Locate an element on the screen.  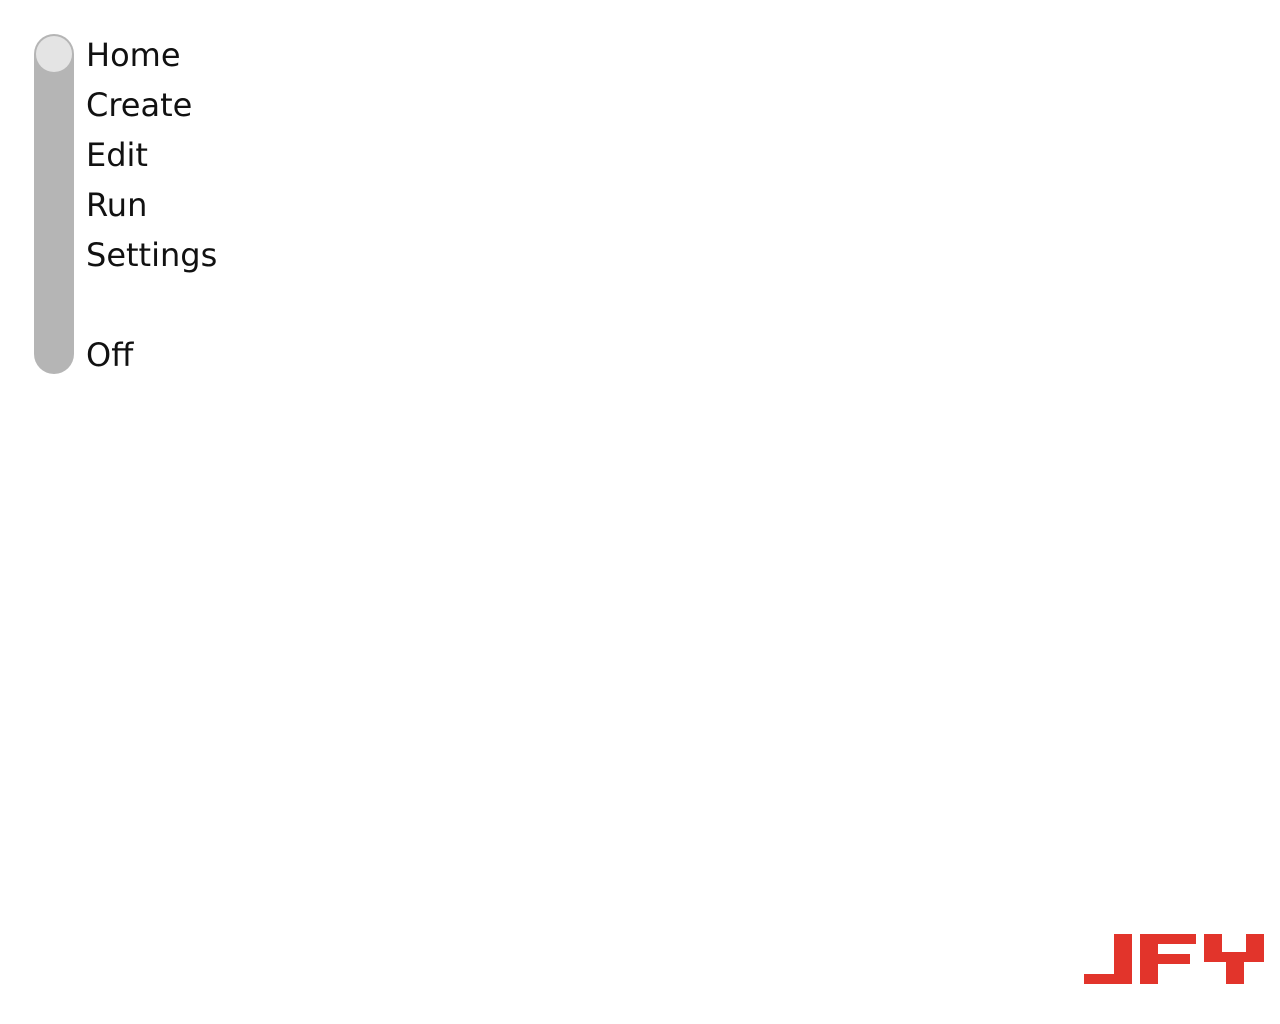
nav-item-settings: Settings is located at coordinates (151, 255).